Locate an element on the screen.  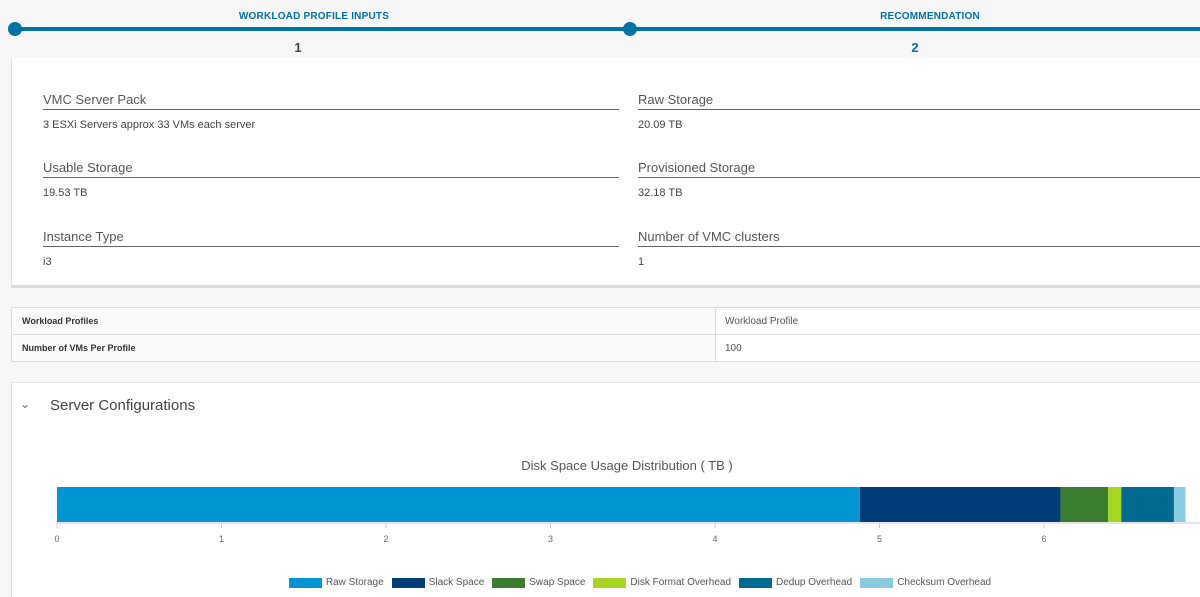
table-row: Workload Profiles Workload Profile is located at coordinates (605, 321).